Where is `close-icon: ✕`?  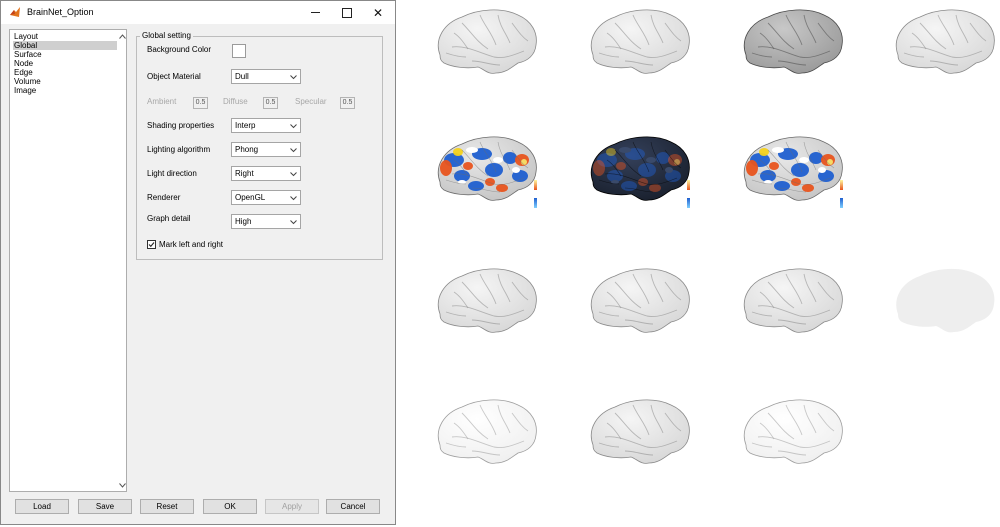
close-icon: ✕ is located at coordinates (378, 12).